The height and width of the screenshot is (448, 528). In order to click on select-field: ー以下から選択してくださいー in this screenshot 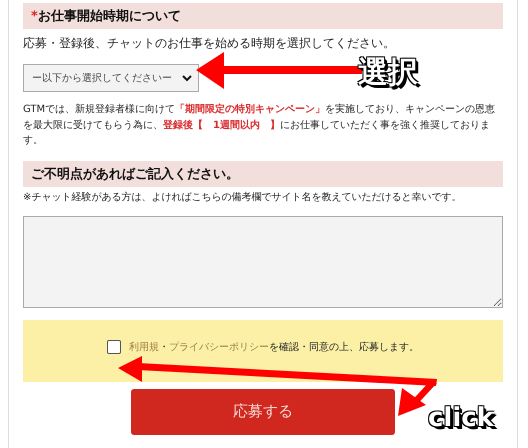, I will do `click(111, 78)`.